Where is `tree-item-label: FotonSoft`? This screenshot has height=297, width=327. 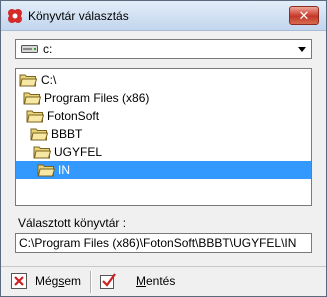 tree-item-label: FotonSoft is located at coordinates (73, 116).